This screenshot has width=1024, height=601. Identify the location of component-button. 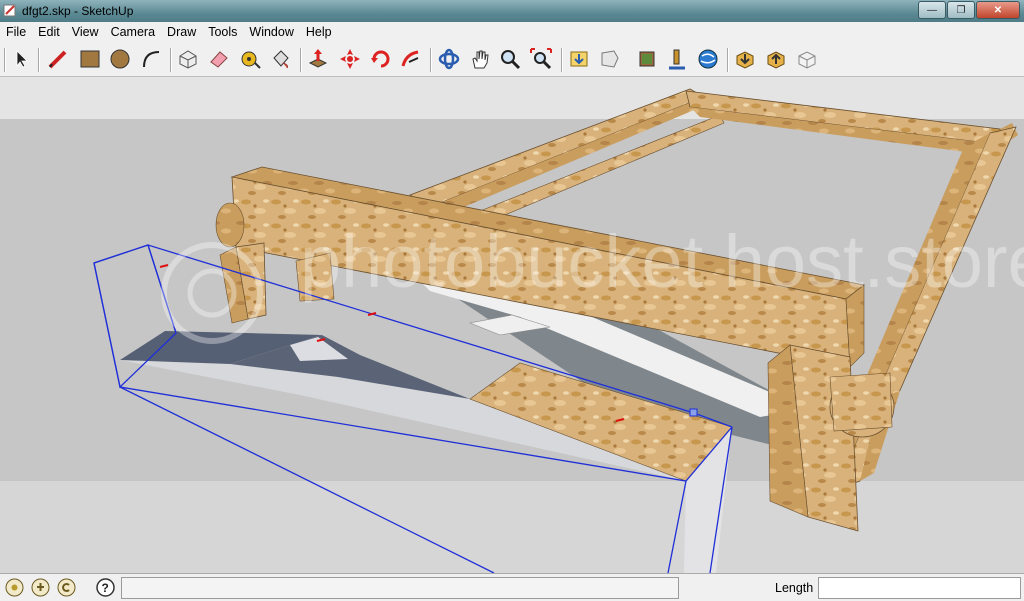
(807, 59).